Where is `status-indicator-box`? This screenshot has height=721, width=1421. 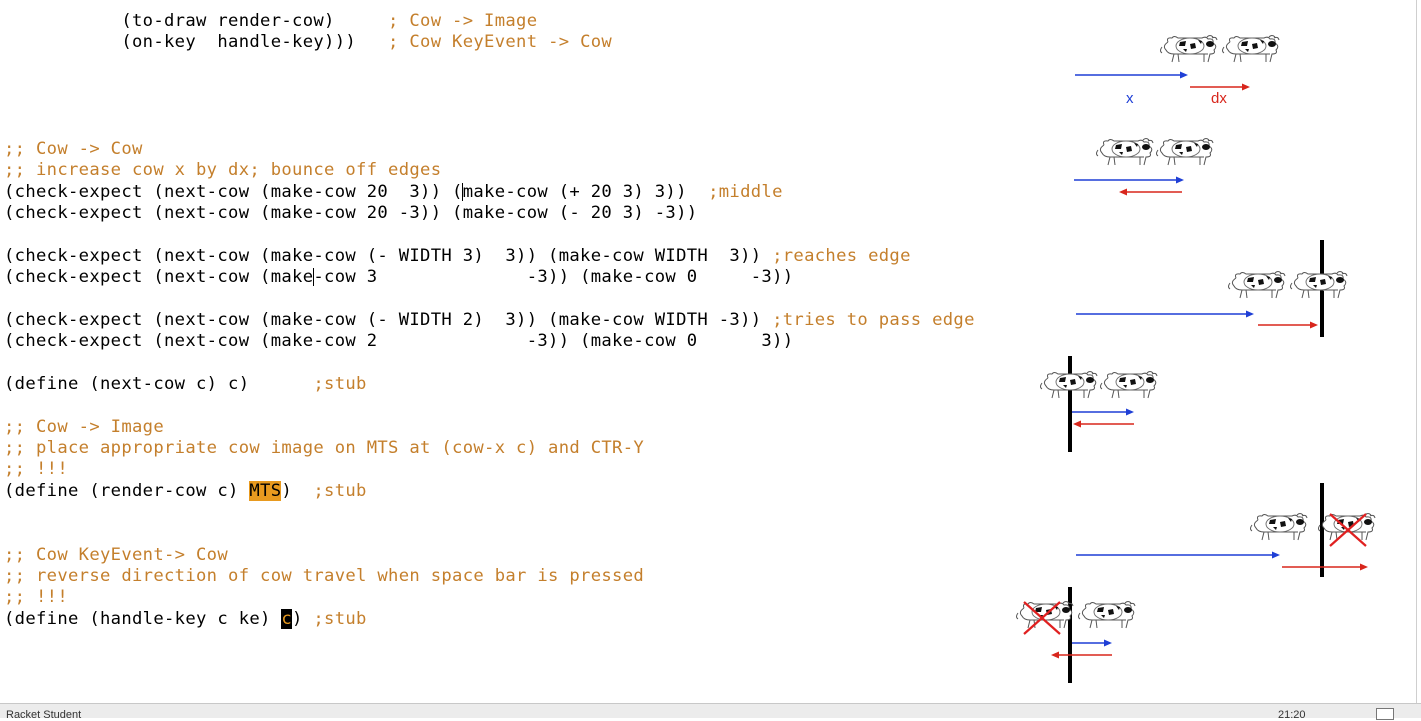 status-indicator-box is located at coordinates (1385, 714).